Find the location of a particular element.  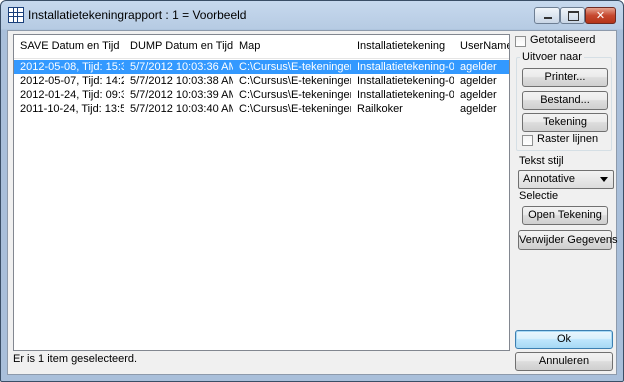

selection-label: Selectie is located at coordinates (539, 196).